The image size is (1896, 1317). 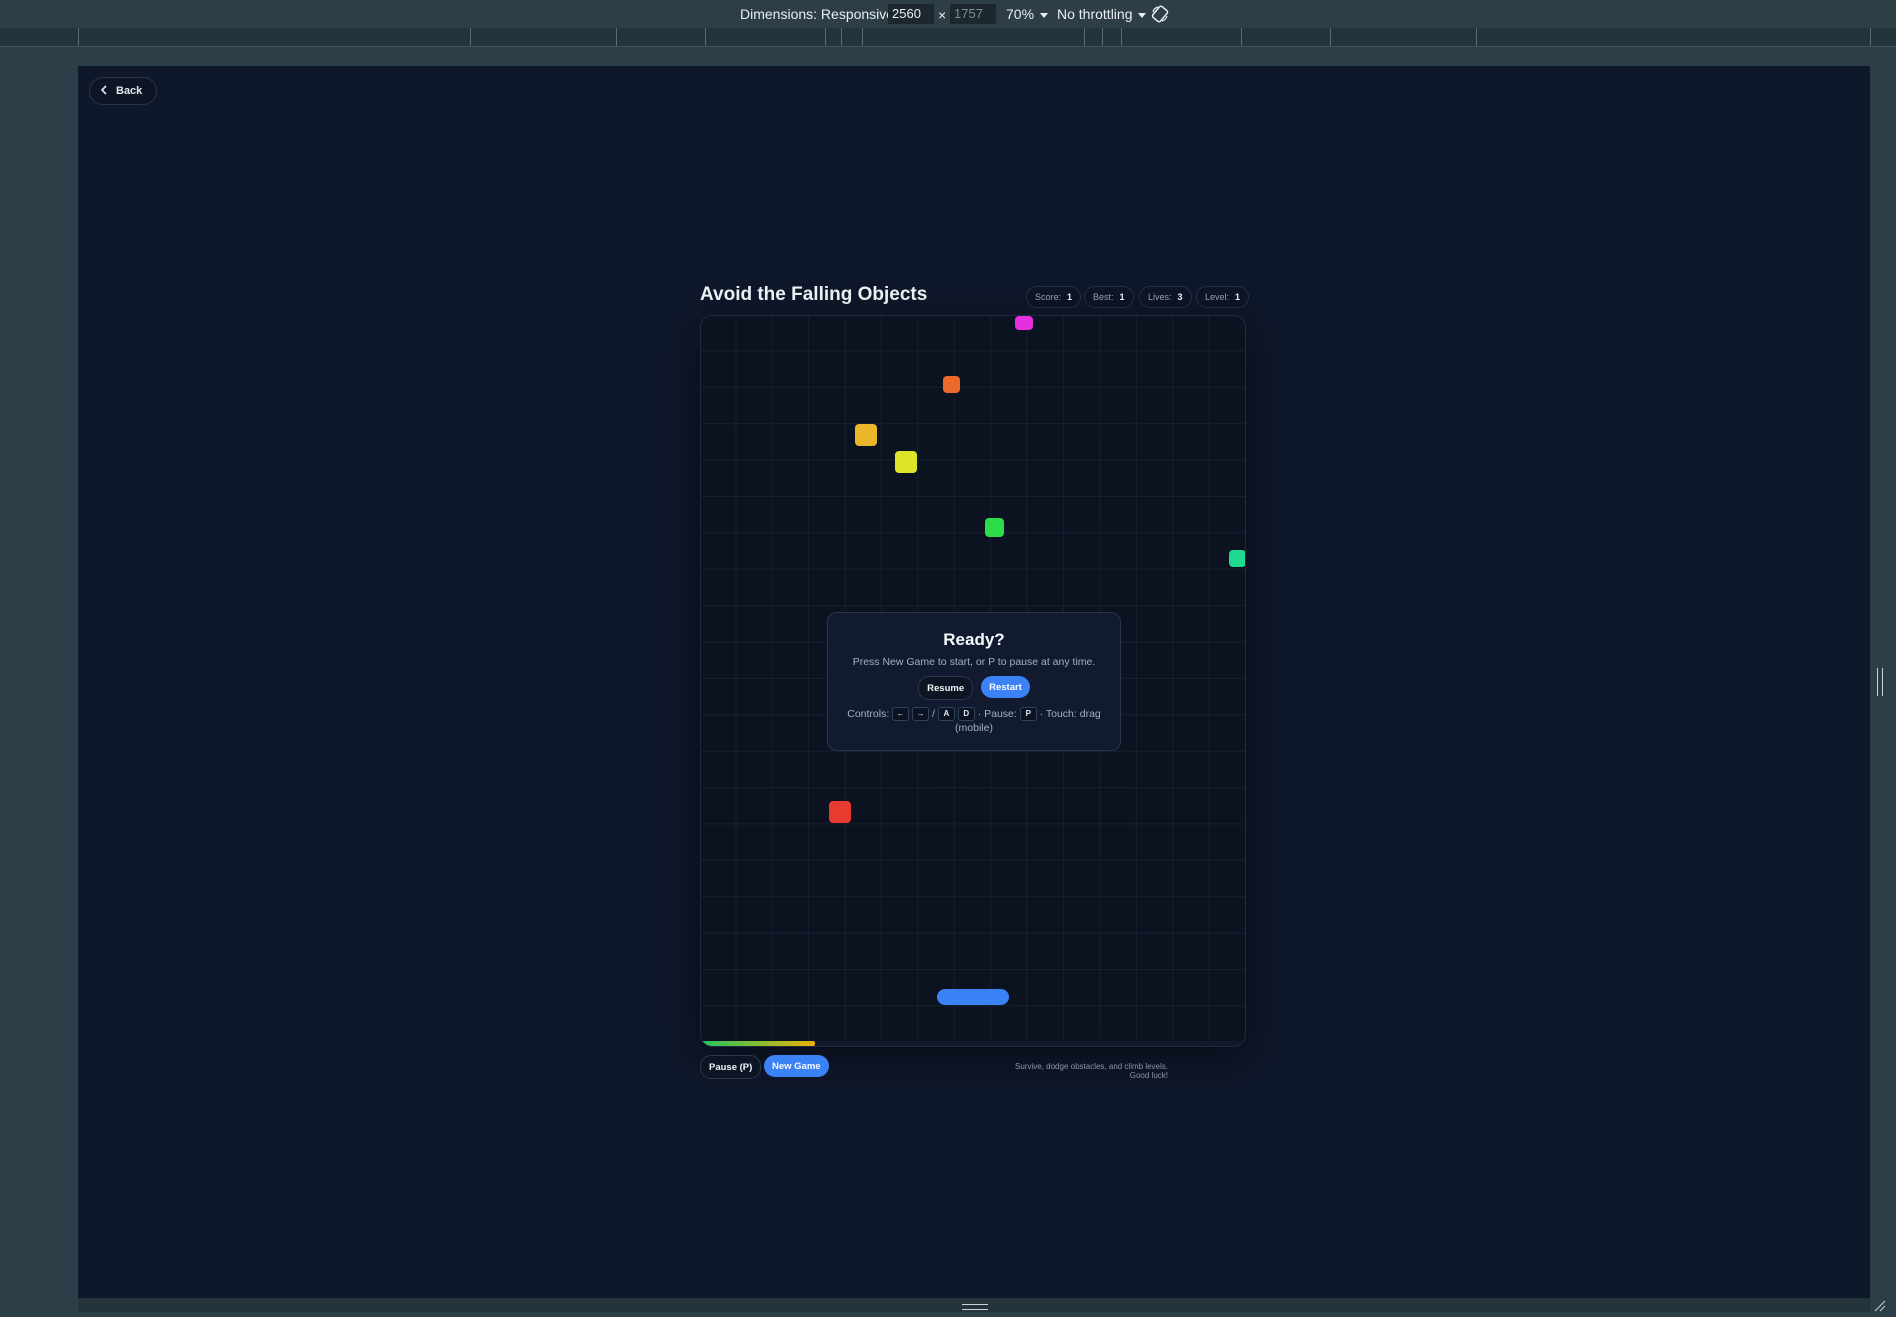 What do you see at coordinates (973, 14) in the screenshot?
I see `height-input: 1757` at bounding box center [973, 14].